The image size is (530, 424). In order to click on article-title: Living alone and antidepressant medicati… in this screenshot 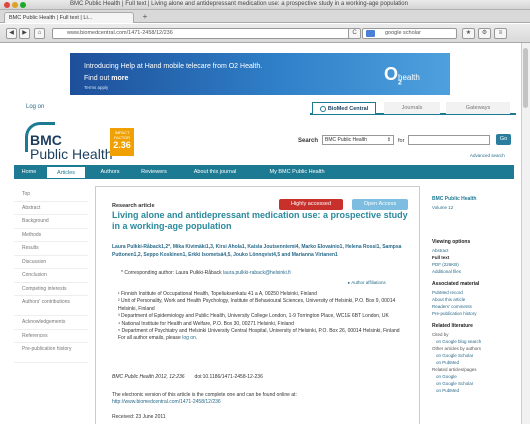, I will do `click(260, 220)`.